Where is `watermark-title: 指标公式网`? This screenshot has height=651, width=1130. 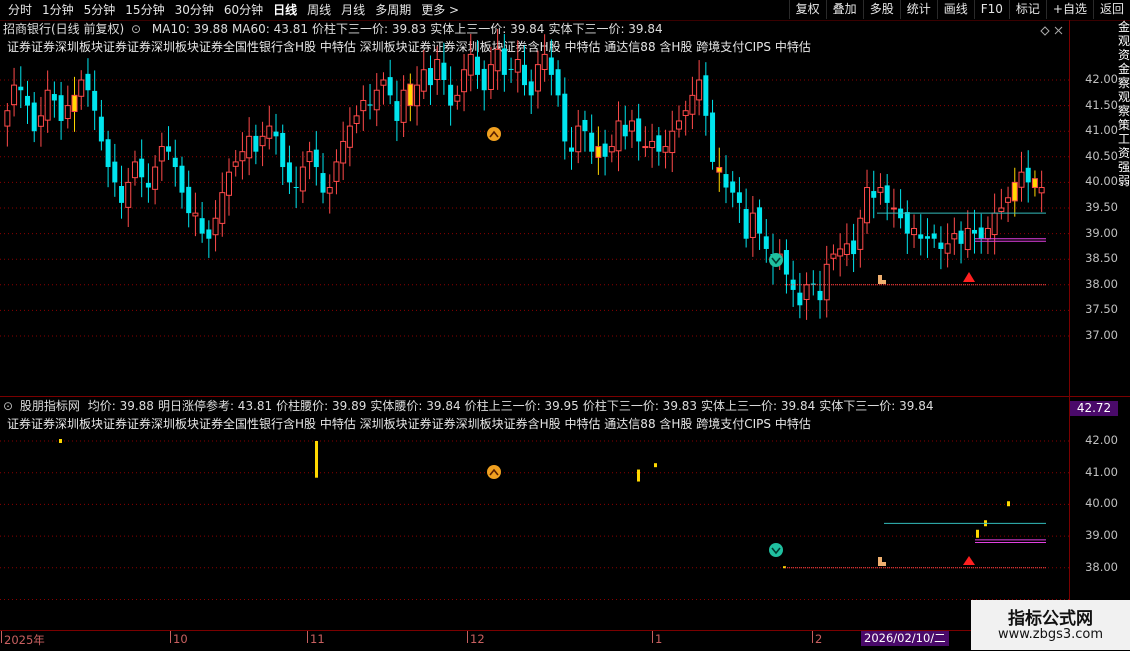 watermark-title: 指标公式网 is located at coordinates (1050, 619).